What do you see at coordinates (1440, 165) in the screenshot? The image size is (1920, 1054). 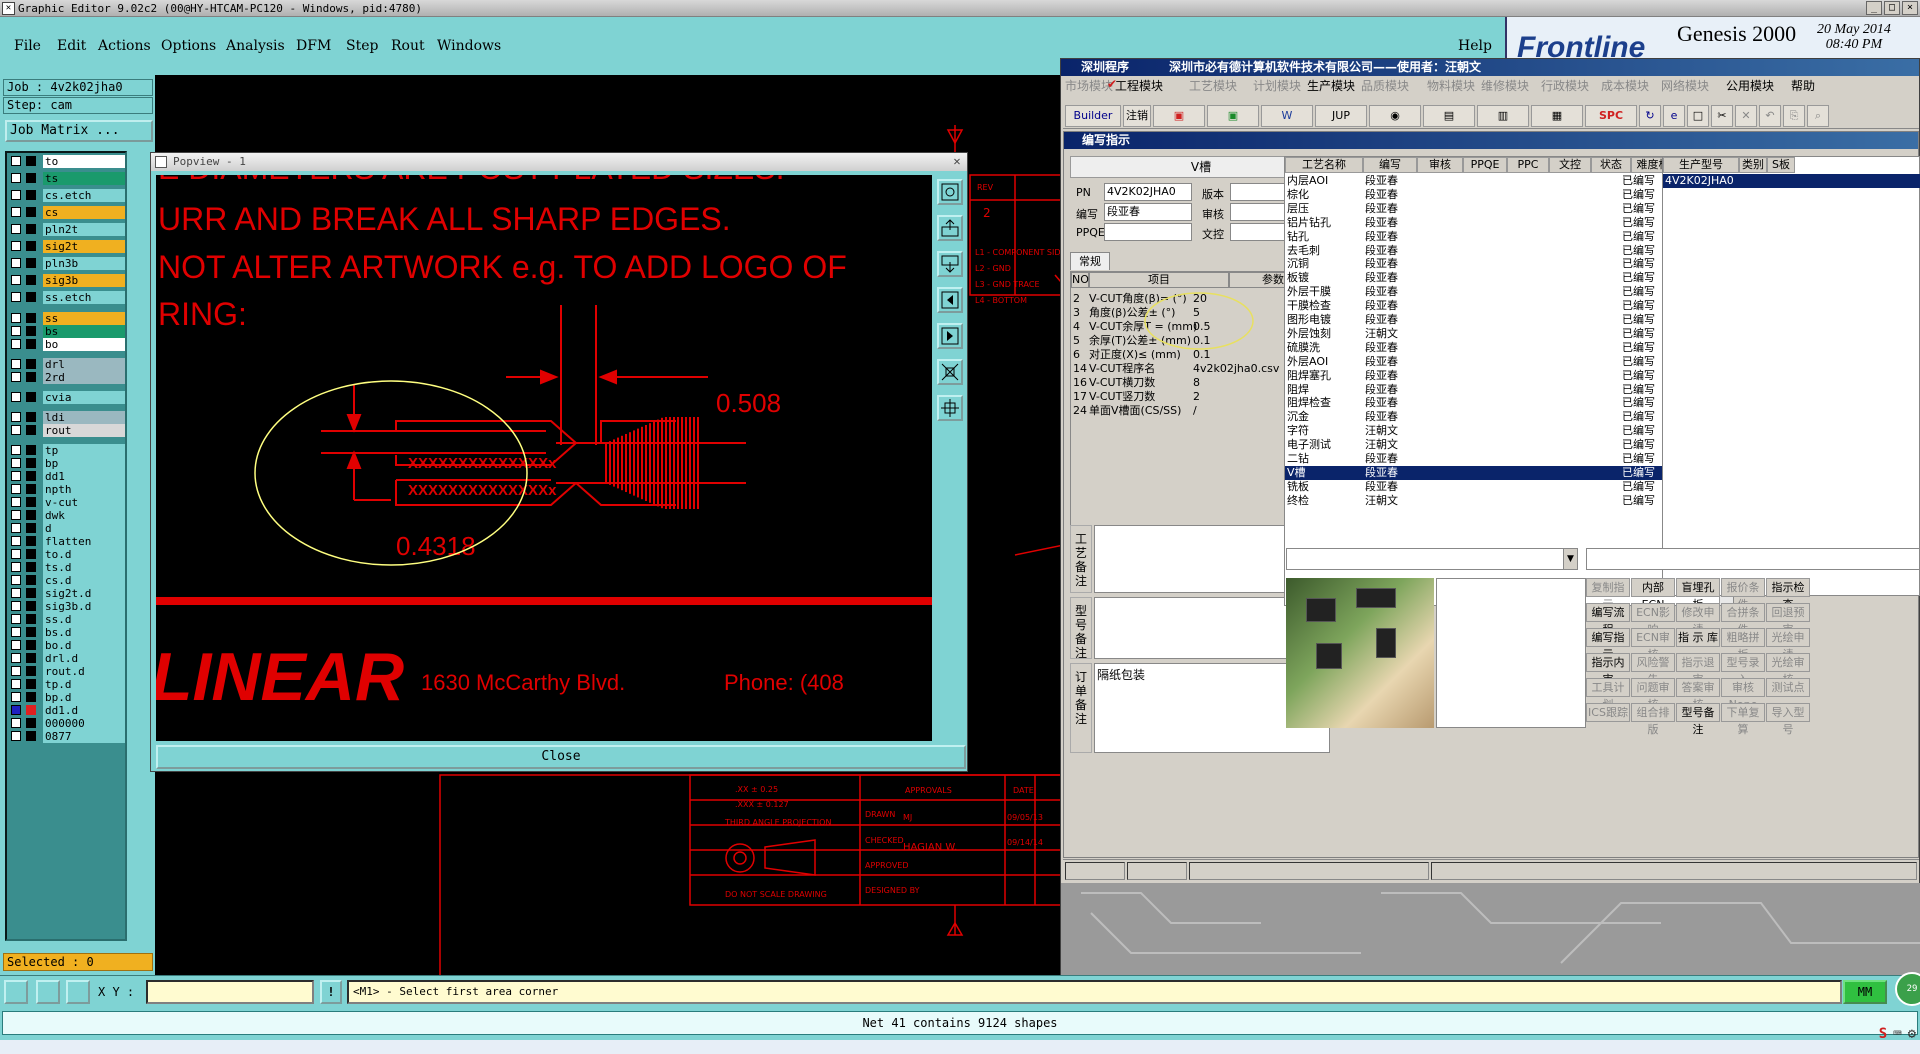 I see `process-col-header: 审核` at bounding box center [1440, 165].